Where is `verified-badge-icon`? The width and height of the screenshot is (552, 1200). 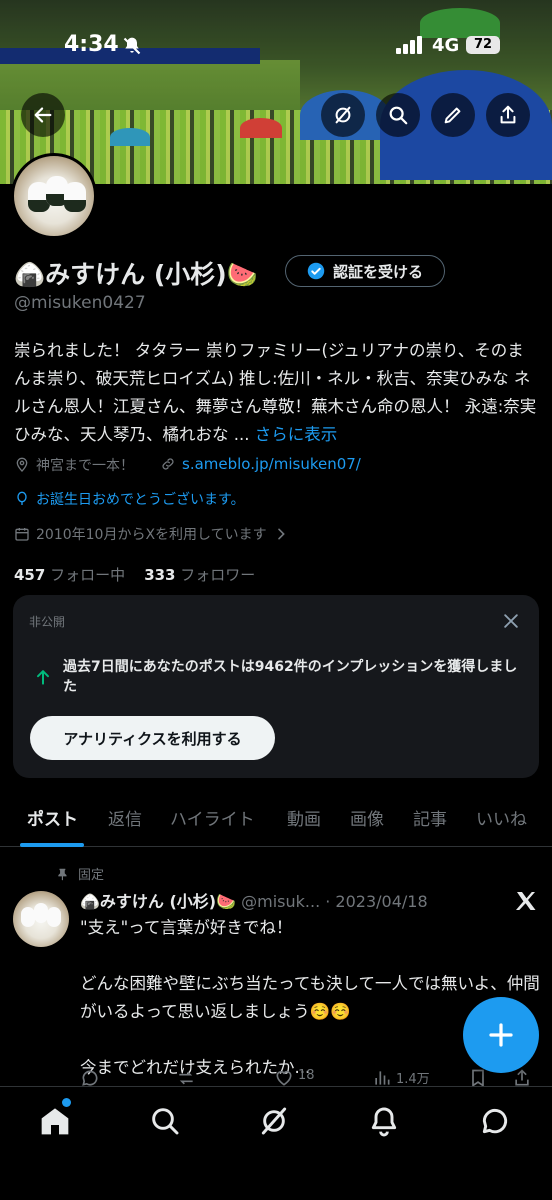 verified-badge-icon is located at coordinates (316, 271).